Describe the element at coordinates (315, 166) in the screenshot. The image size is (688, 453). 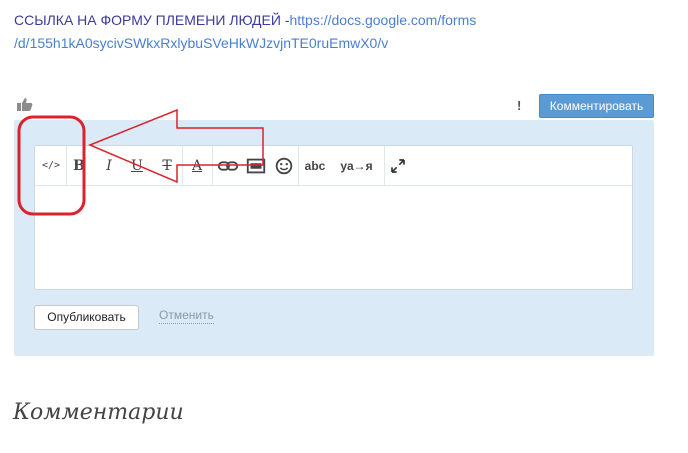
I see `spellcheck-button: abc` at that location.